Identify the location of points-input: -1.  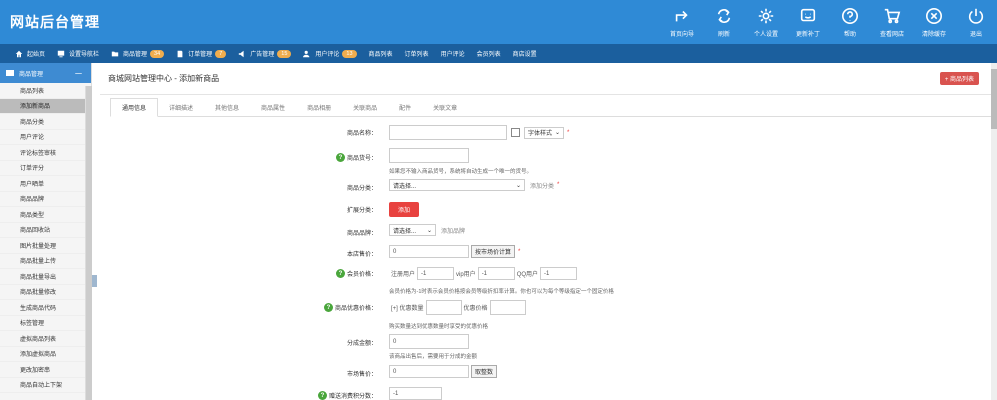
(415, 393).